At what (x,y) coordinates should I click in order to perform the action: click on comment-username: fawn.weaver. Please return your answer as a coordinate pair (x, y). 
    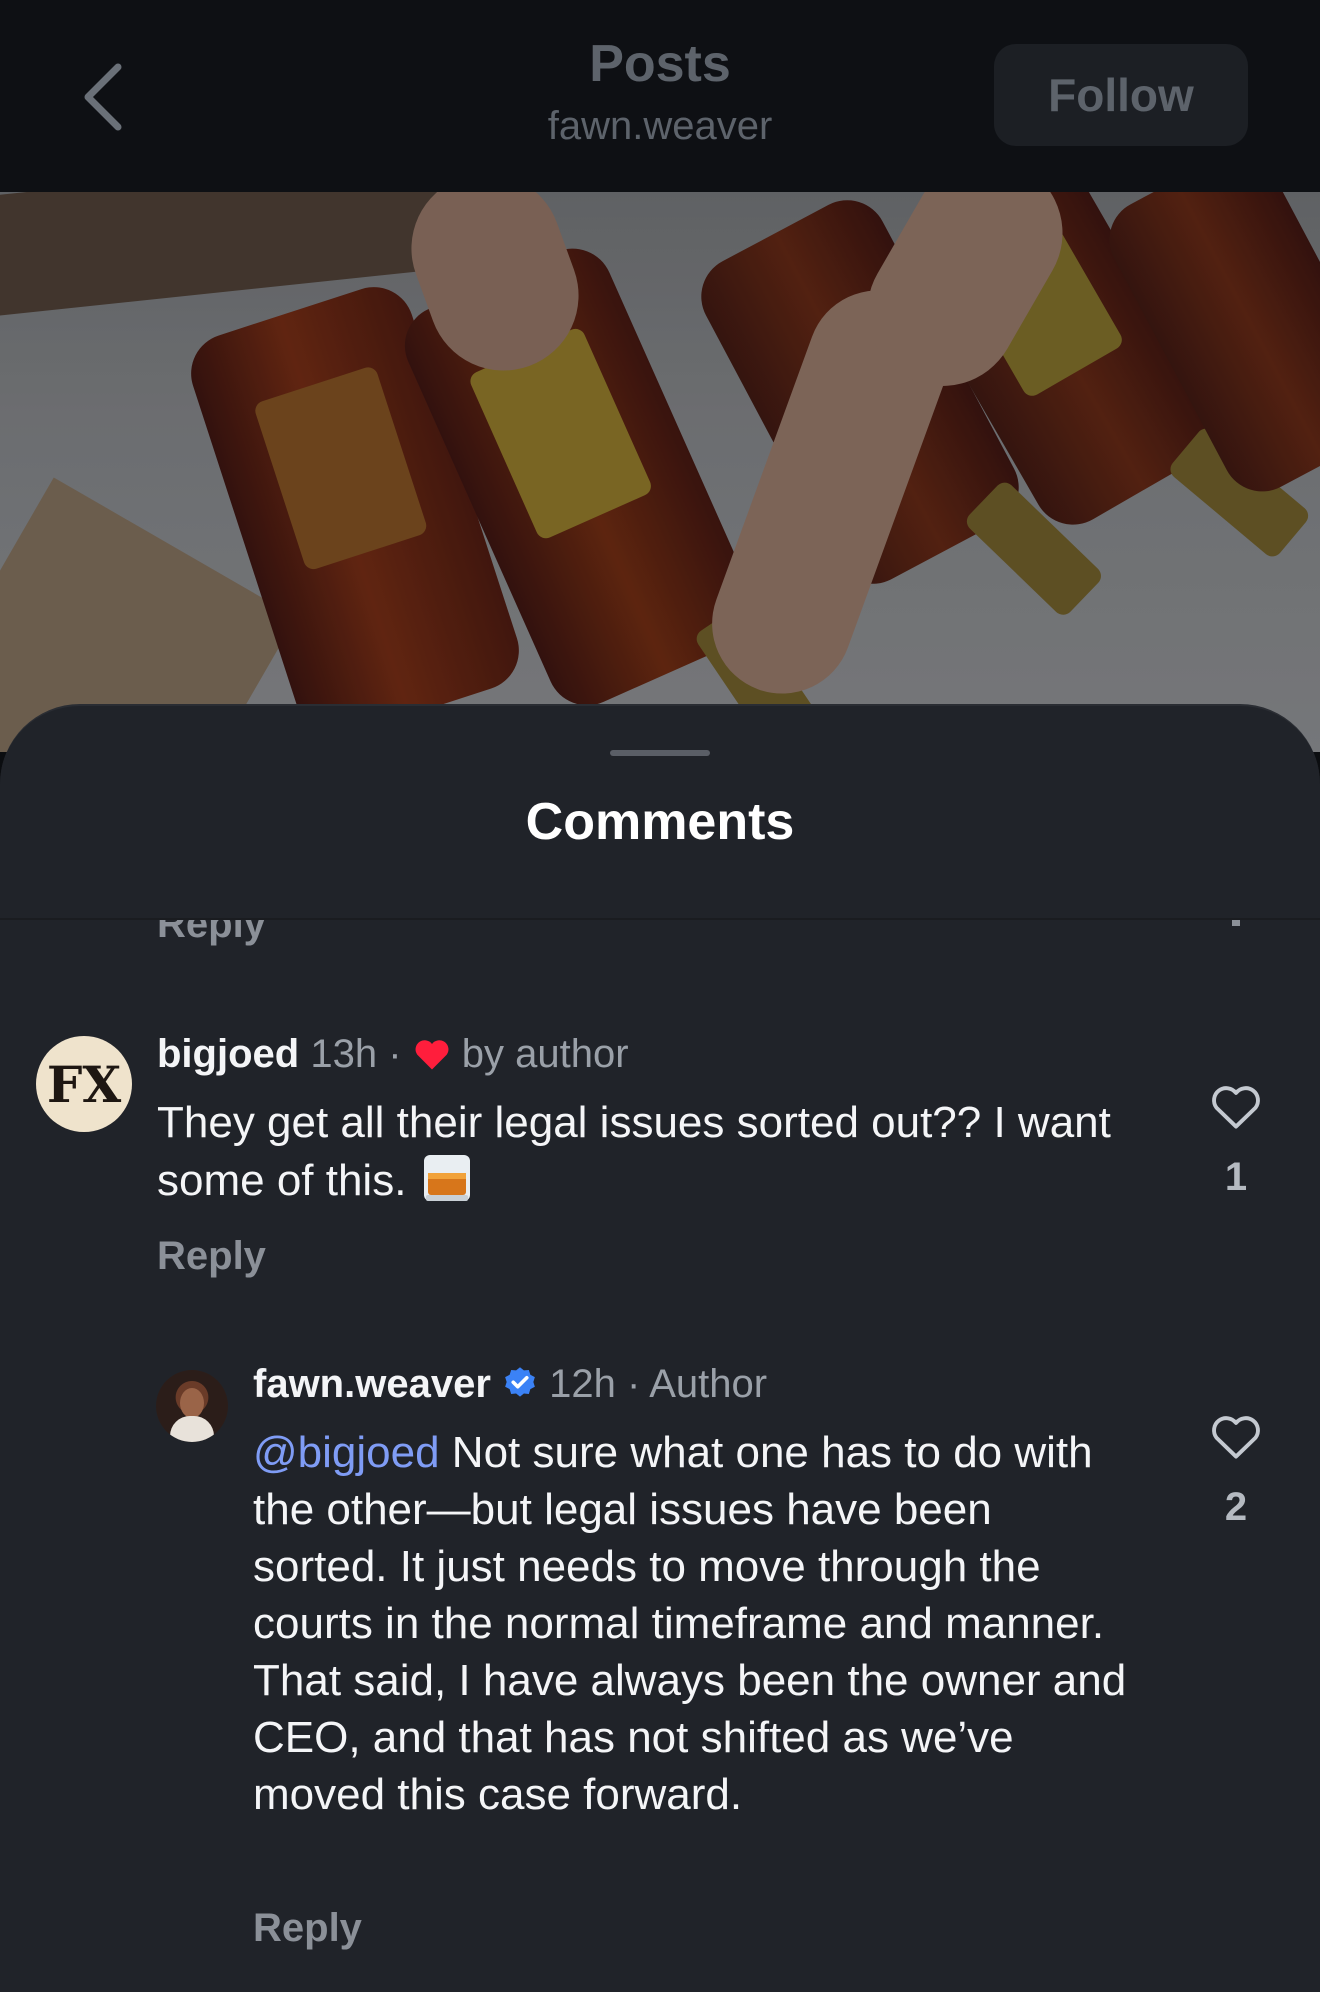
    Looking at the image, I should click on (372, 1384).